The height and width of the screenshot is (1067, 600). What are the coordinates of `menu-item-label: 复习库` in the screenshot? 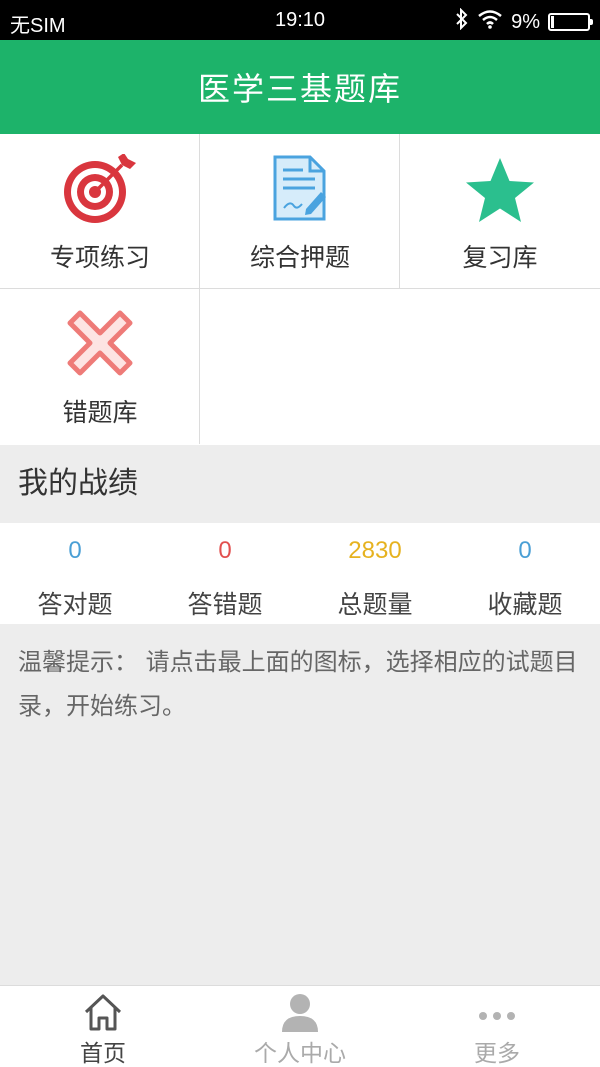 It's located at (500, 257).